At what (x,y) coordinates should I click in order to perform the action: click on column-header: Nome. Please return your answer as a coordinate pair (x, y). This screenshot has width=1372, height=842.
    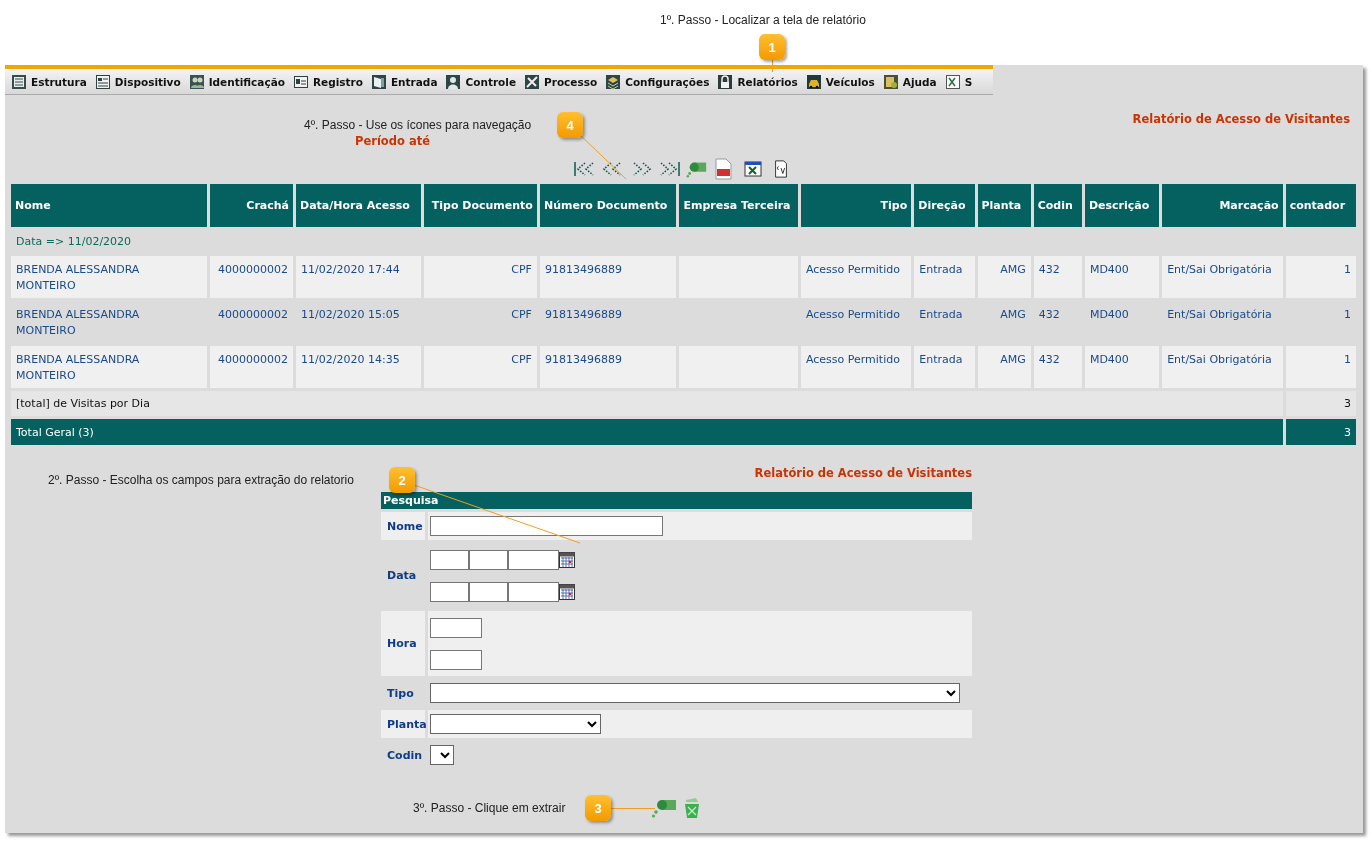
    Looking at the image, I should click on (109, 205).